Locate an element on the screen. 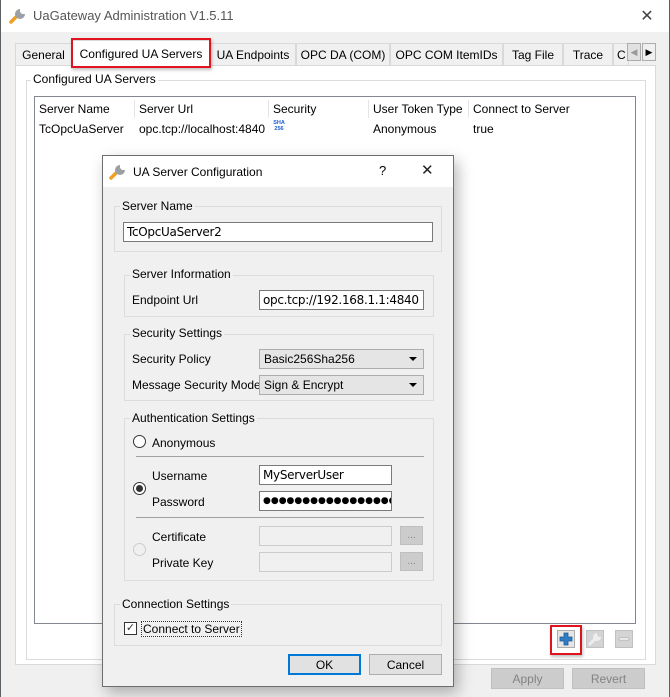 This screenshot has width=670, height=697. minus-icon is located at coordinates (624, 639).